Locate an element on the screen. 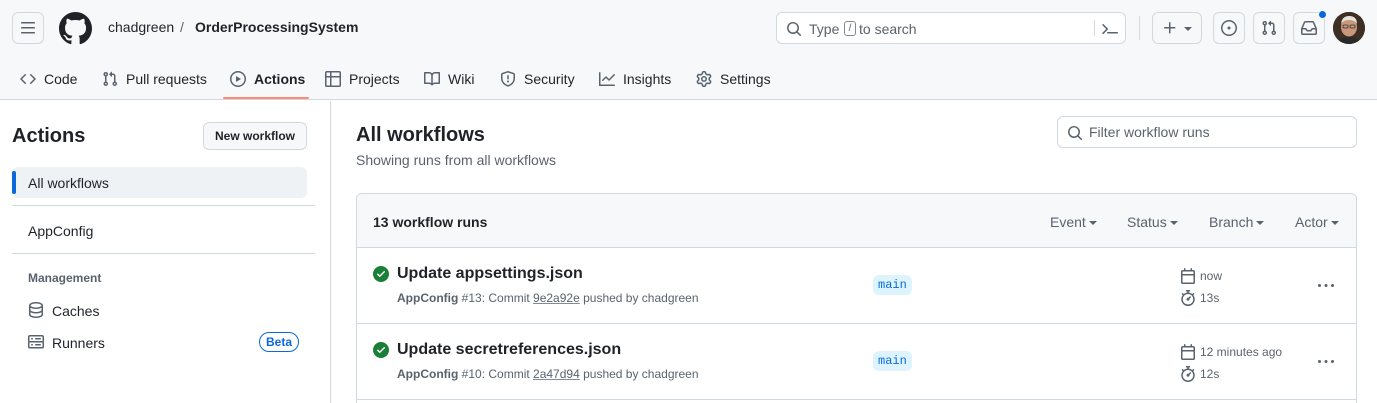  run-commit-link: 9e2a92e is located at coordinates (556, 298).